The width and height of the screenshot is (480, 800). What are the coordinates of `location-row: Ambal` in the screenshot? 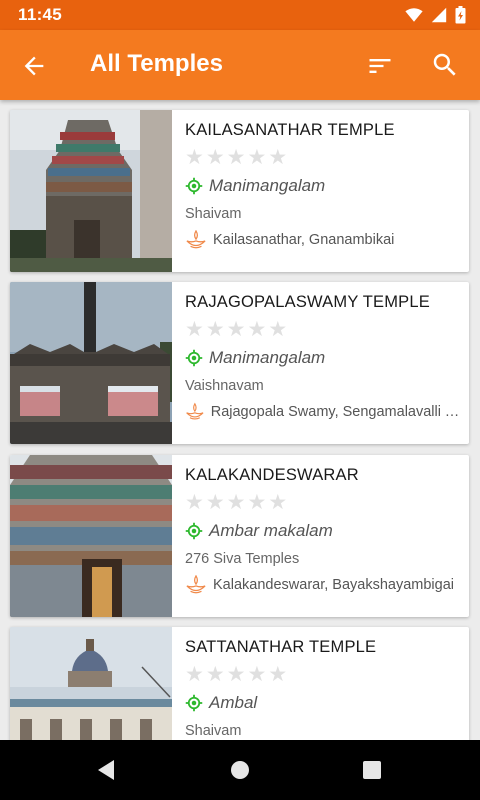 It's located at (221, 703).